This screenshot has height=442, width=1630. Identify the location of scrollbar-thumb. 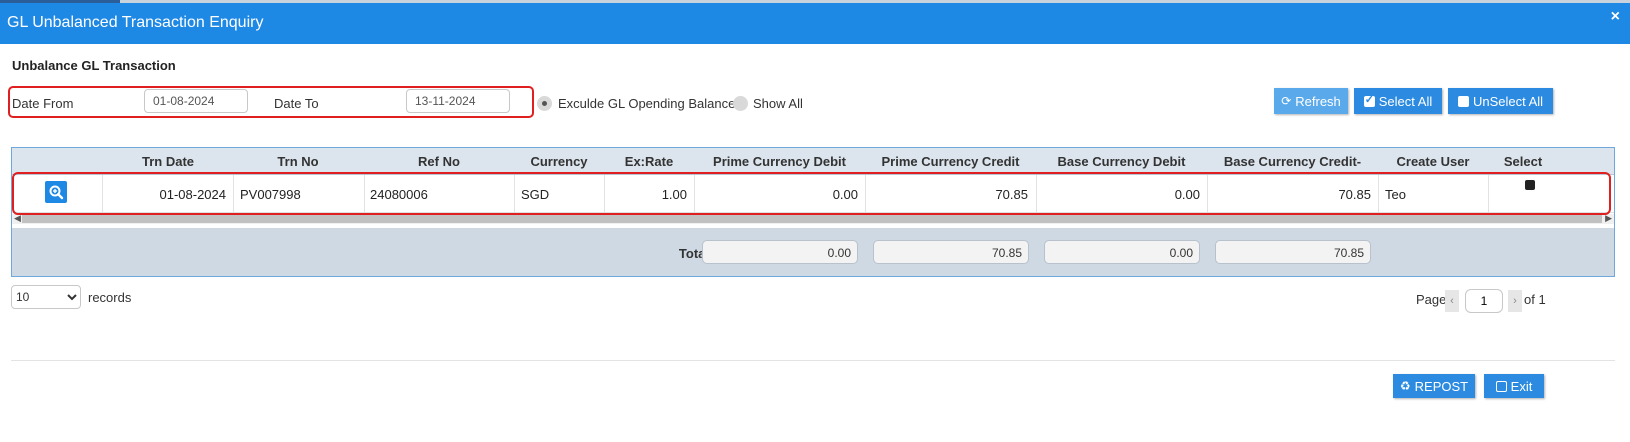
(812, 219).